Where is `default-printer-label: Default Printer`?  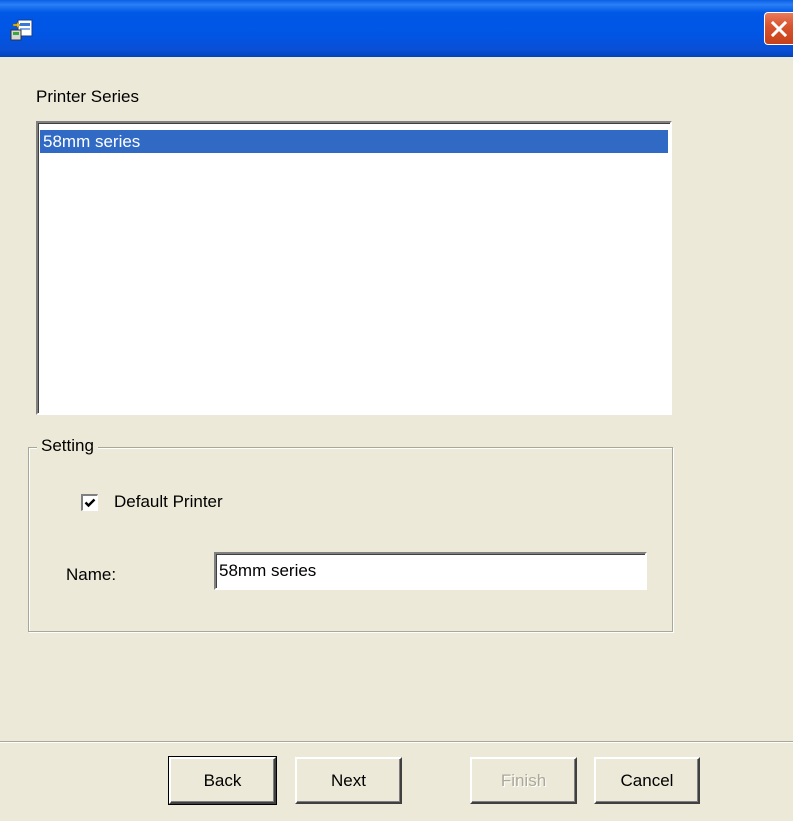
default-printer-label: Default Printer is located at coordinates (168, 502).